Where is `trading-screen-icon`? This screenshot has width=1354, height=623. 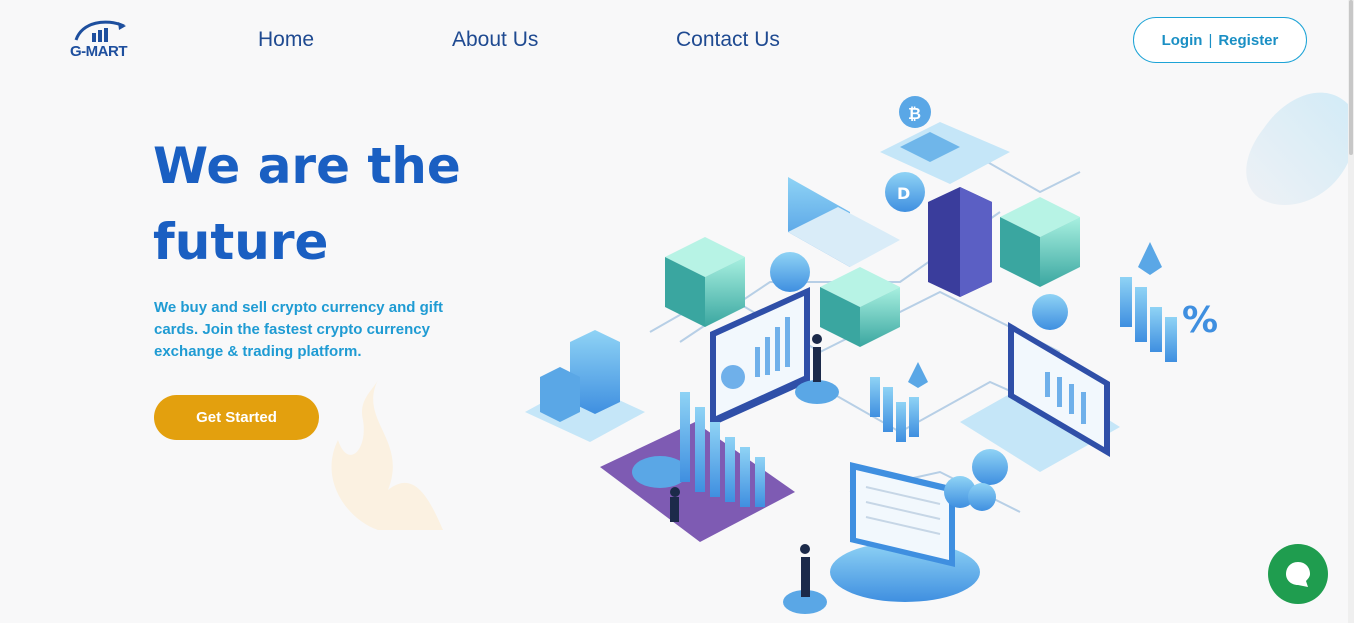 trading-screen-icon is located at coordinates (919, 525).